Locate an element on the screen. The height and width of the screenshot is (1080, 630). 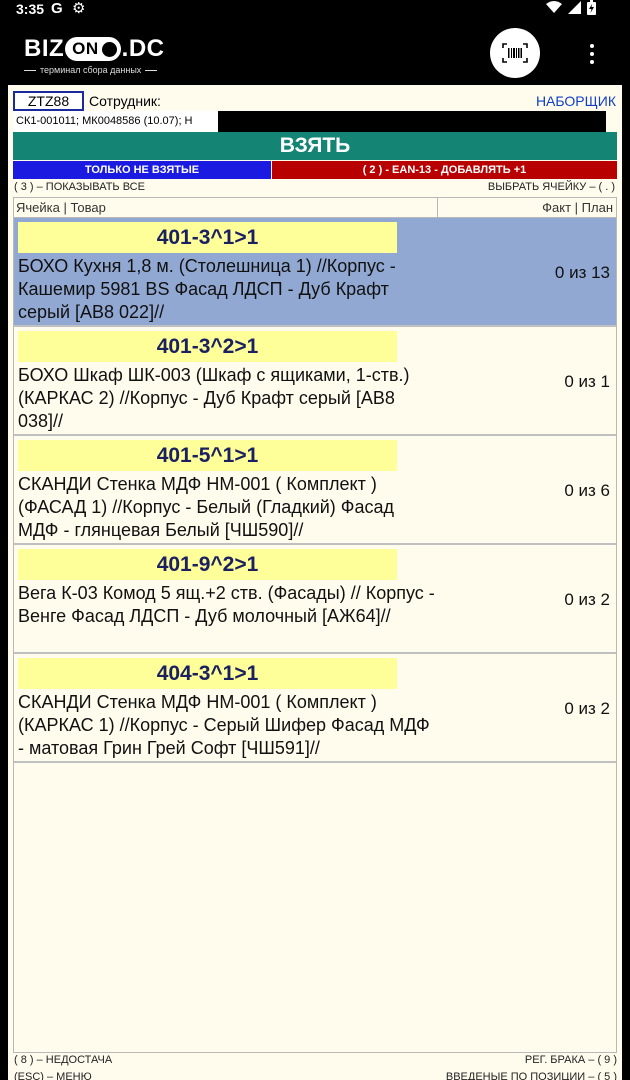
logo-biz: BIZ is located at coordinates (44, 48).